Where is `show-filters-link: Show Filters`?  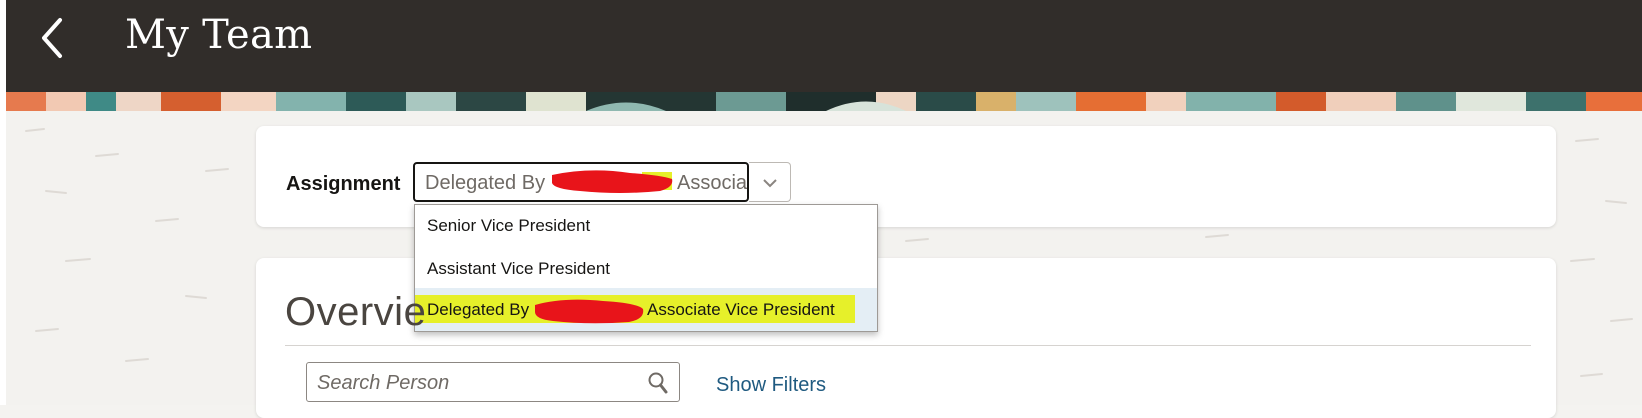
show-filters-link: Show Filters is located at coordinates (771, 385).